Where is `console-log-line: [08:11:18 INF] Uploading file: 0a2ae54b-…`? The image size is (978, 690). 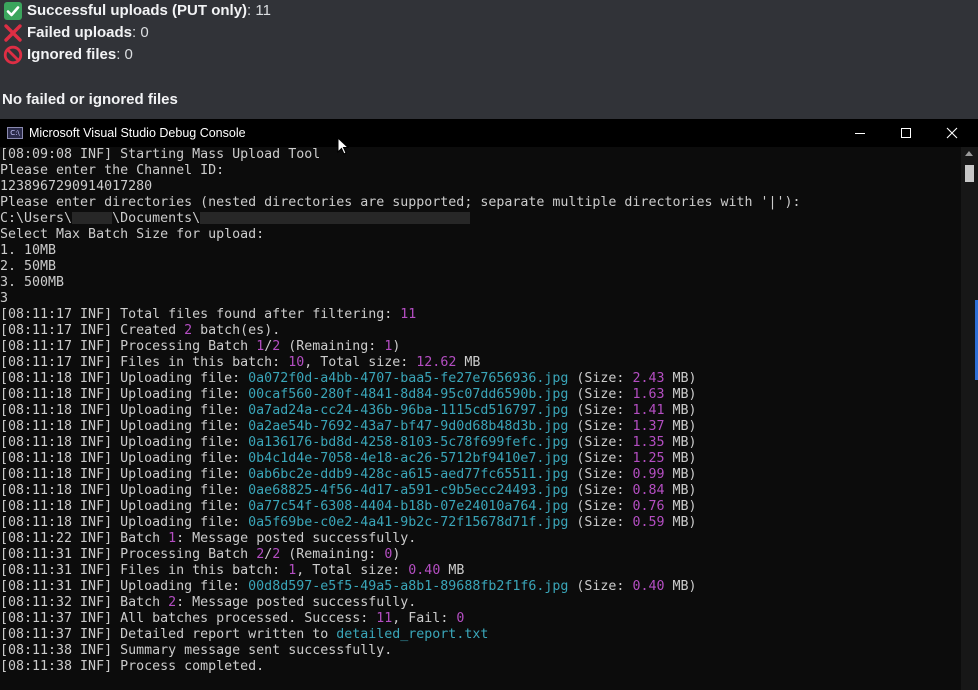 console-log-line: [08:11:18 INF] Uploading file: 0a2ae54b-… is located at coordinates (477, 427).